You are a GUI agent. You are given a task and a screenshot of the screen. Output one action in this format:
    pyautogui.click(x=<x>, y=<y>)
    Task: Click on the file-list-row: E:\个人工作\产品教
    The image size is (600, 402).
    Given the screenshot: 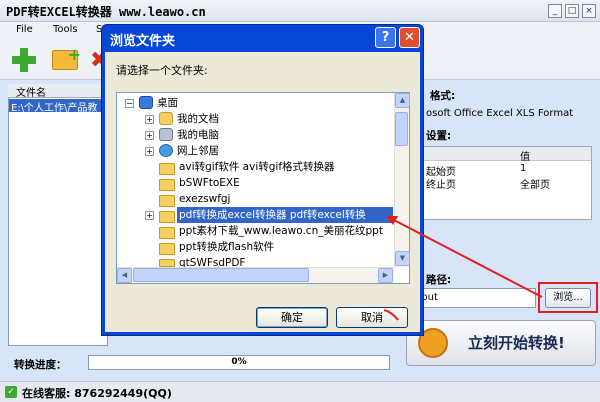 What is the action you would take?
    pyautogui.click(x=58, y=105)
    